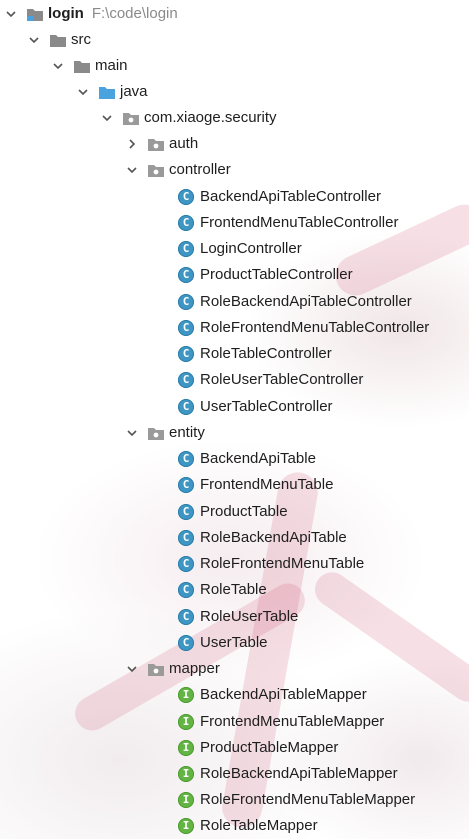  I want to click on tree-leaf-interface: I ProductTableMapper, so click(234, 748).